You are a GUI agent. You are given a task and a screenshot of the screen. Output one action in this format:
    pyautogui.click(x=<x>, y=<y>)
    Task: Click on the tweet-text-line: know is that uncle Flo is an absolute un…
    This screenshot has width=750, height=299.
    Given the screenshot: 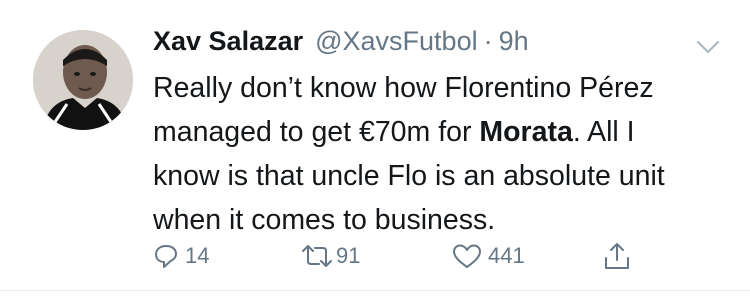 What is the action you would take?
    pyautogui.click(x=409, y=176)
    